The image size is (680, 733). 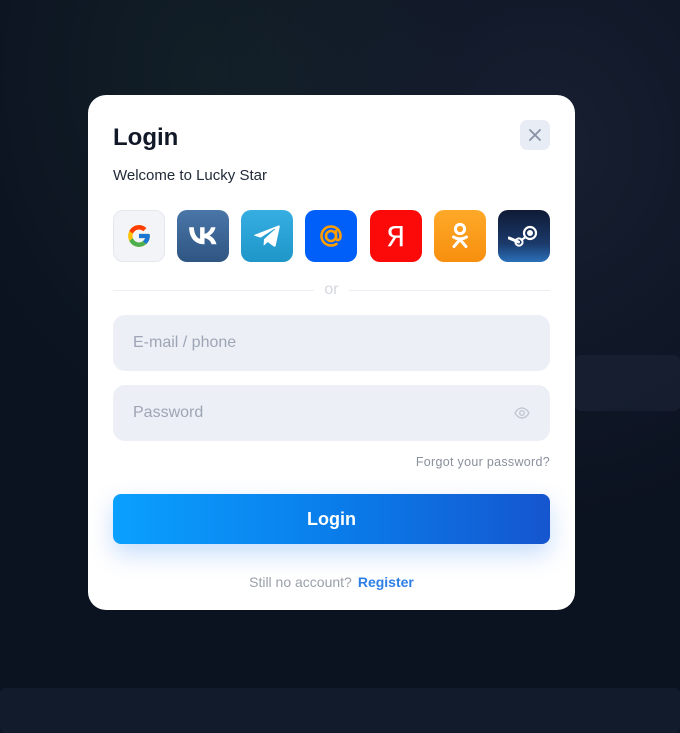 I want to click on mailru-at-icon, so click(x=331, y=236).